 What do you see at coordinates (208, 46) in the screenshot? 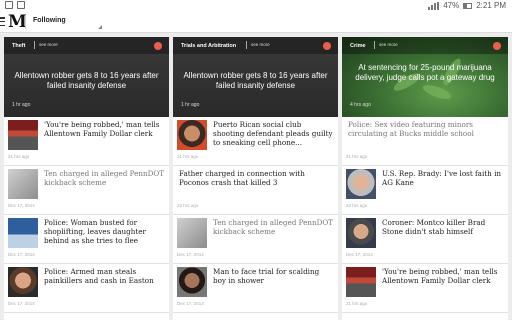
I see `topic-tag: Trials and Arbitration` at bounding box center [208, 46].